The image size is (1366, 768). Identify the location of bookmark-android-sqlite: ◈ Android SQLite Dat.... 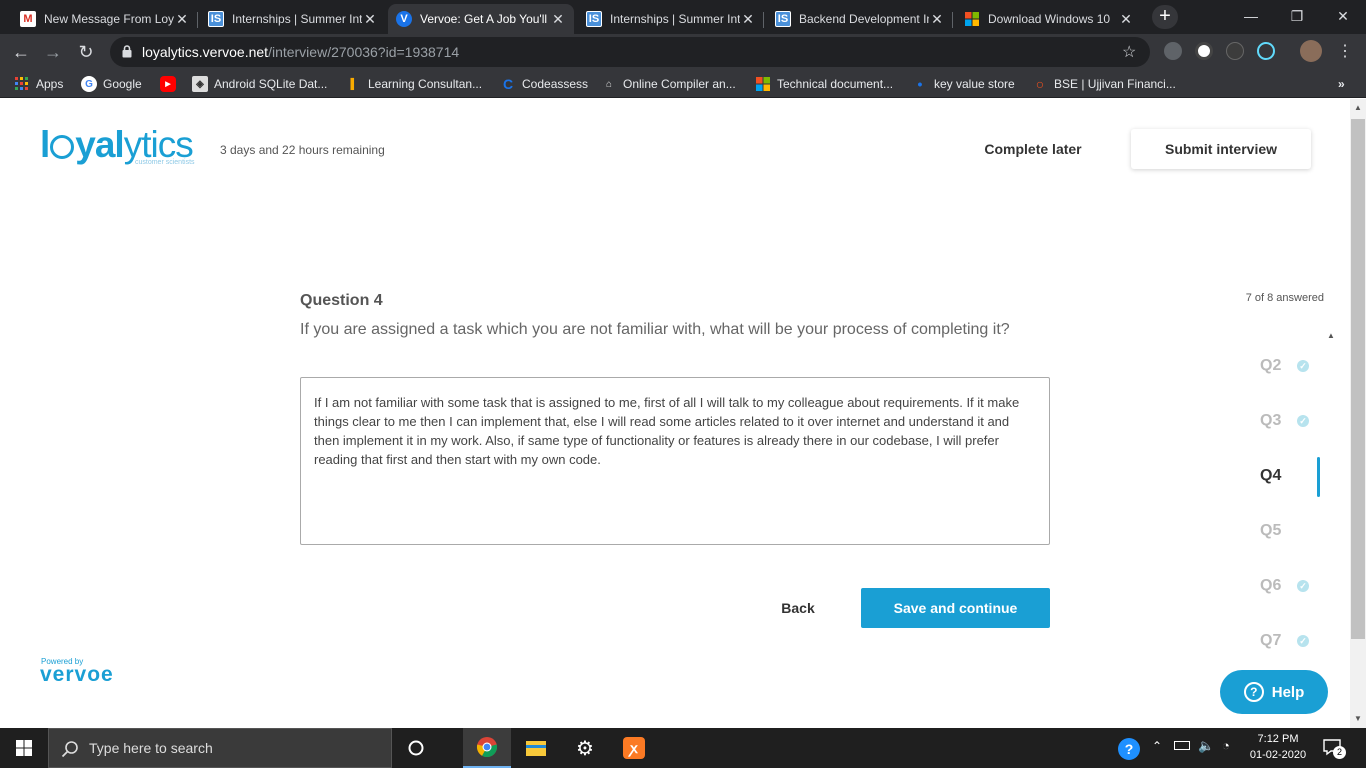
(259, 84).